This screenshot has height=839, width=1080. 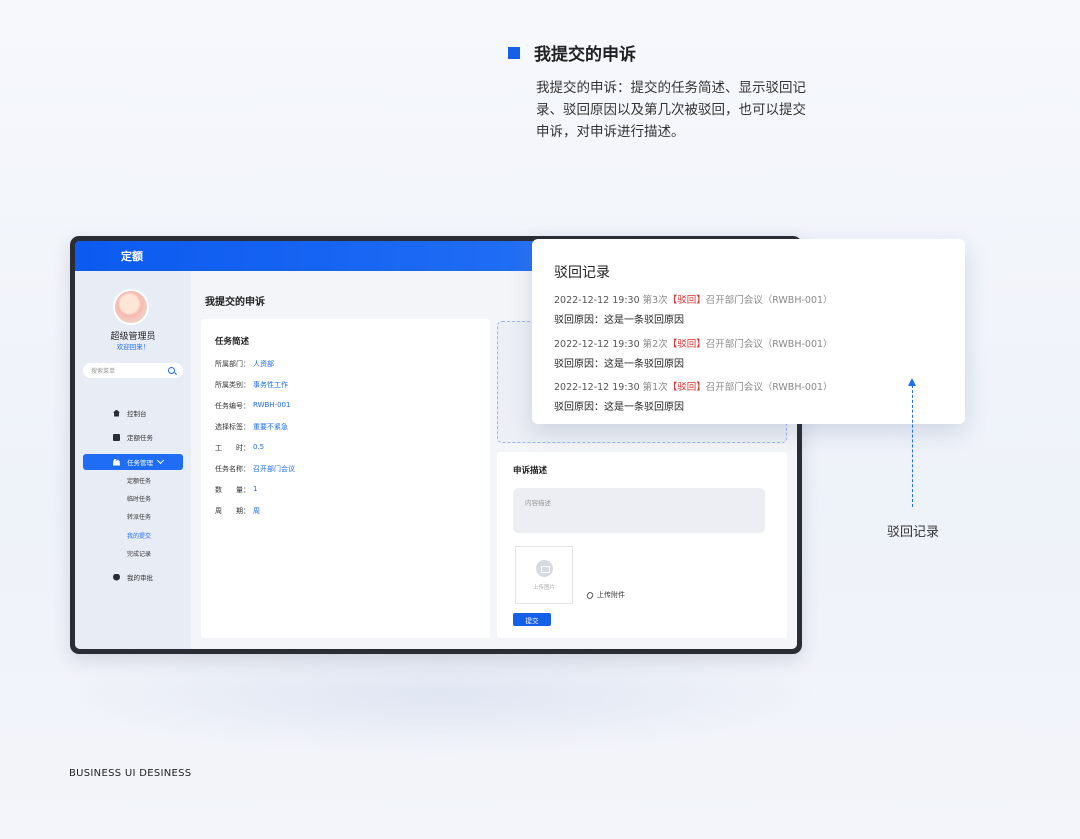 What do you see at coordinates (538, 503) in the screenshot?
I see `appeal-placeholder: 内容描述` at bounding box center [538, 503].